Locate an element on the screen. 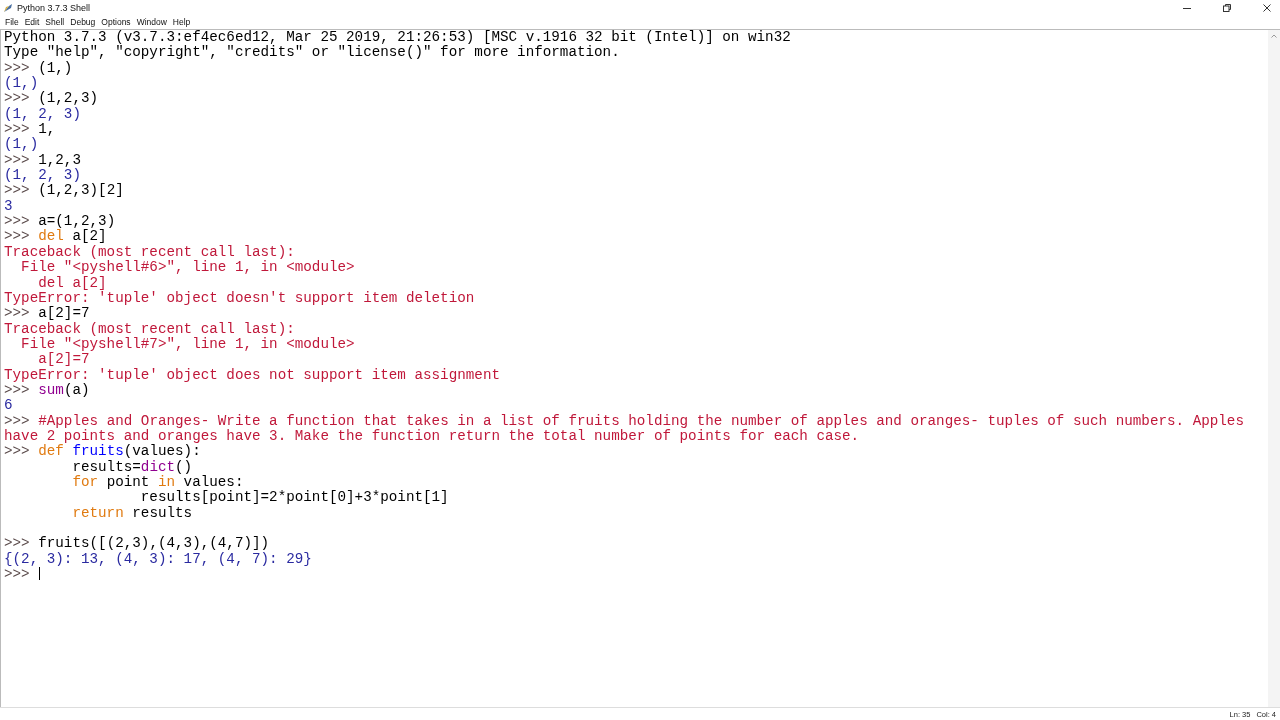  code-text: 1, is located at coordinates (47, 129).